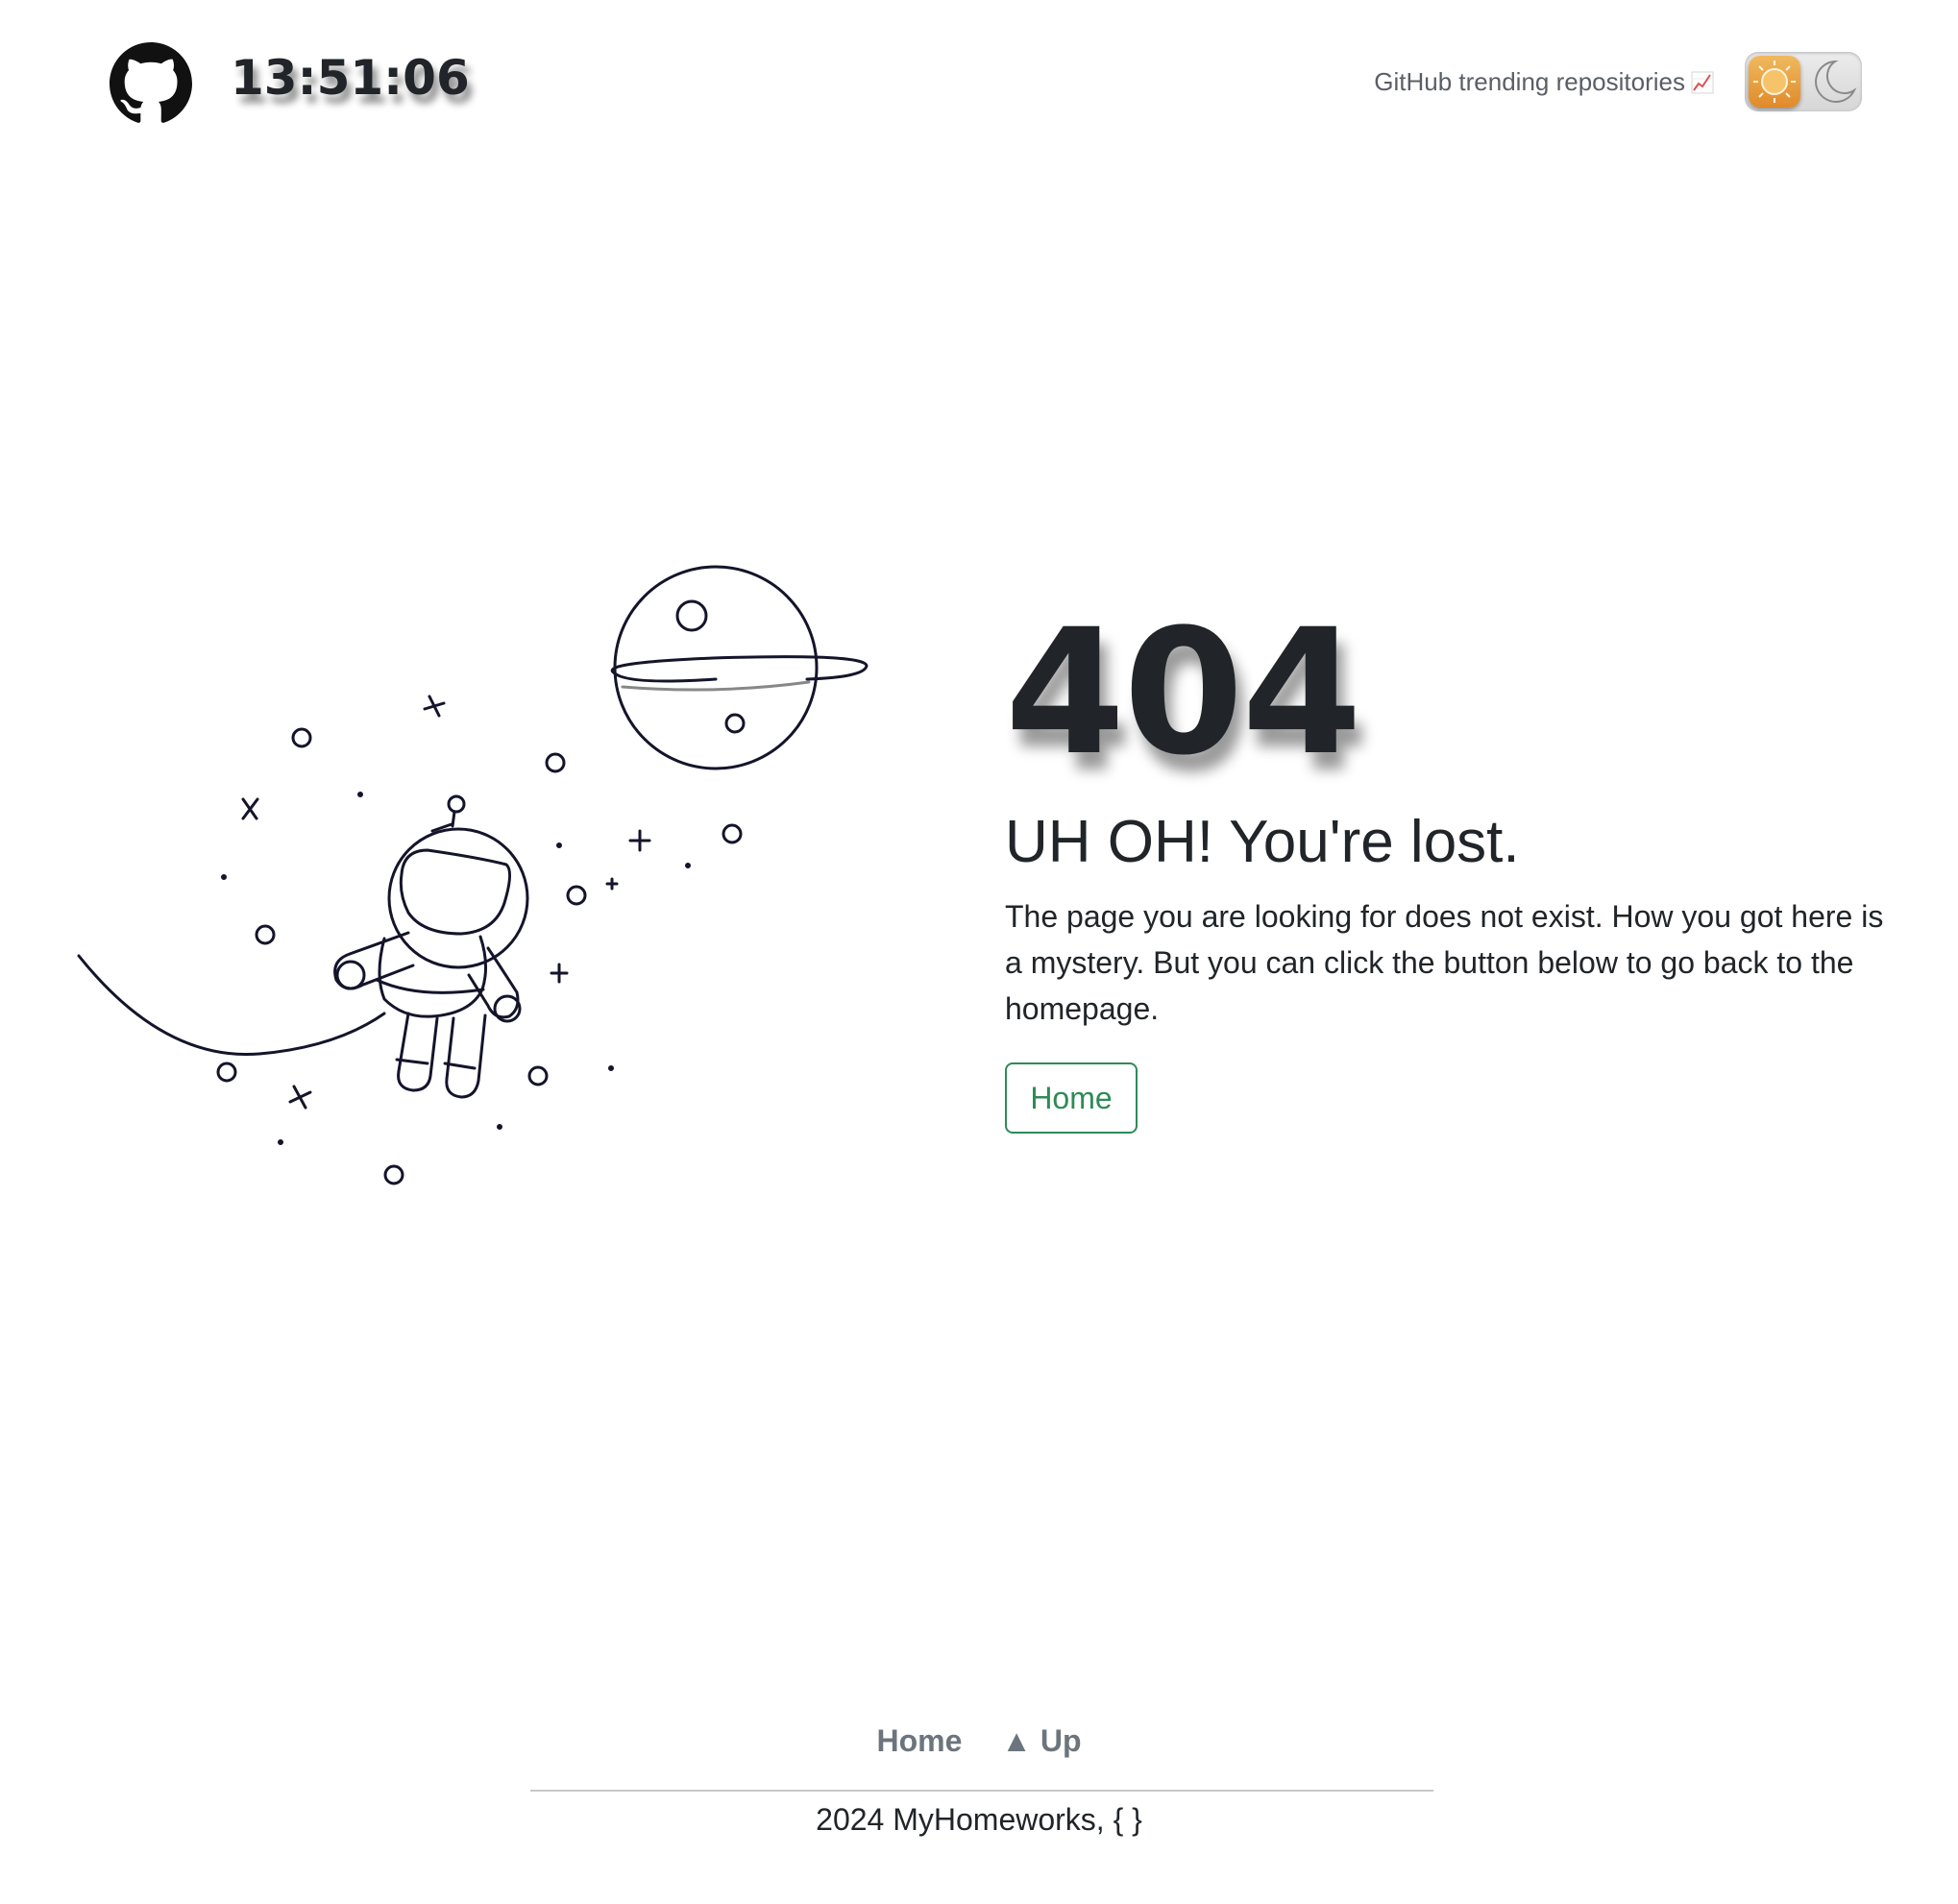  Describe the element at coordinates (1803, 81) in the screenshot. I see `theme-toggle` at that location.